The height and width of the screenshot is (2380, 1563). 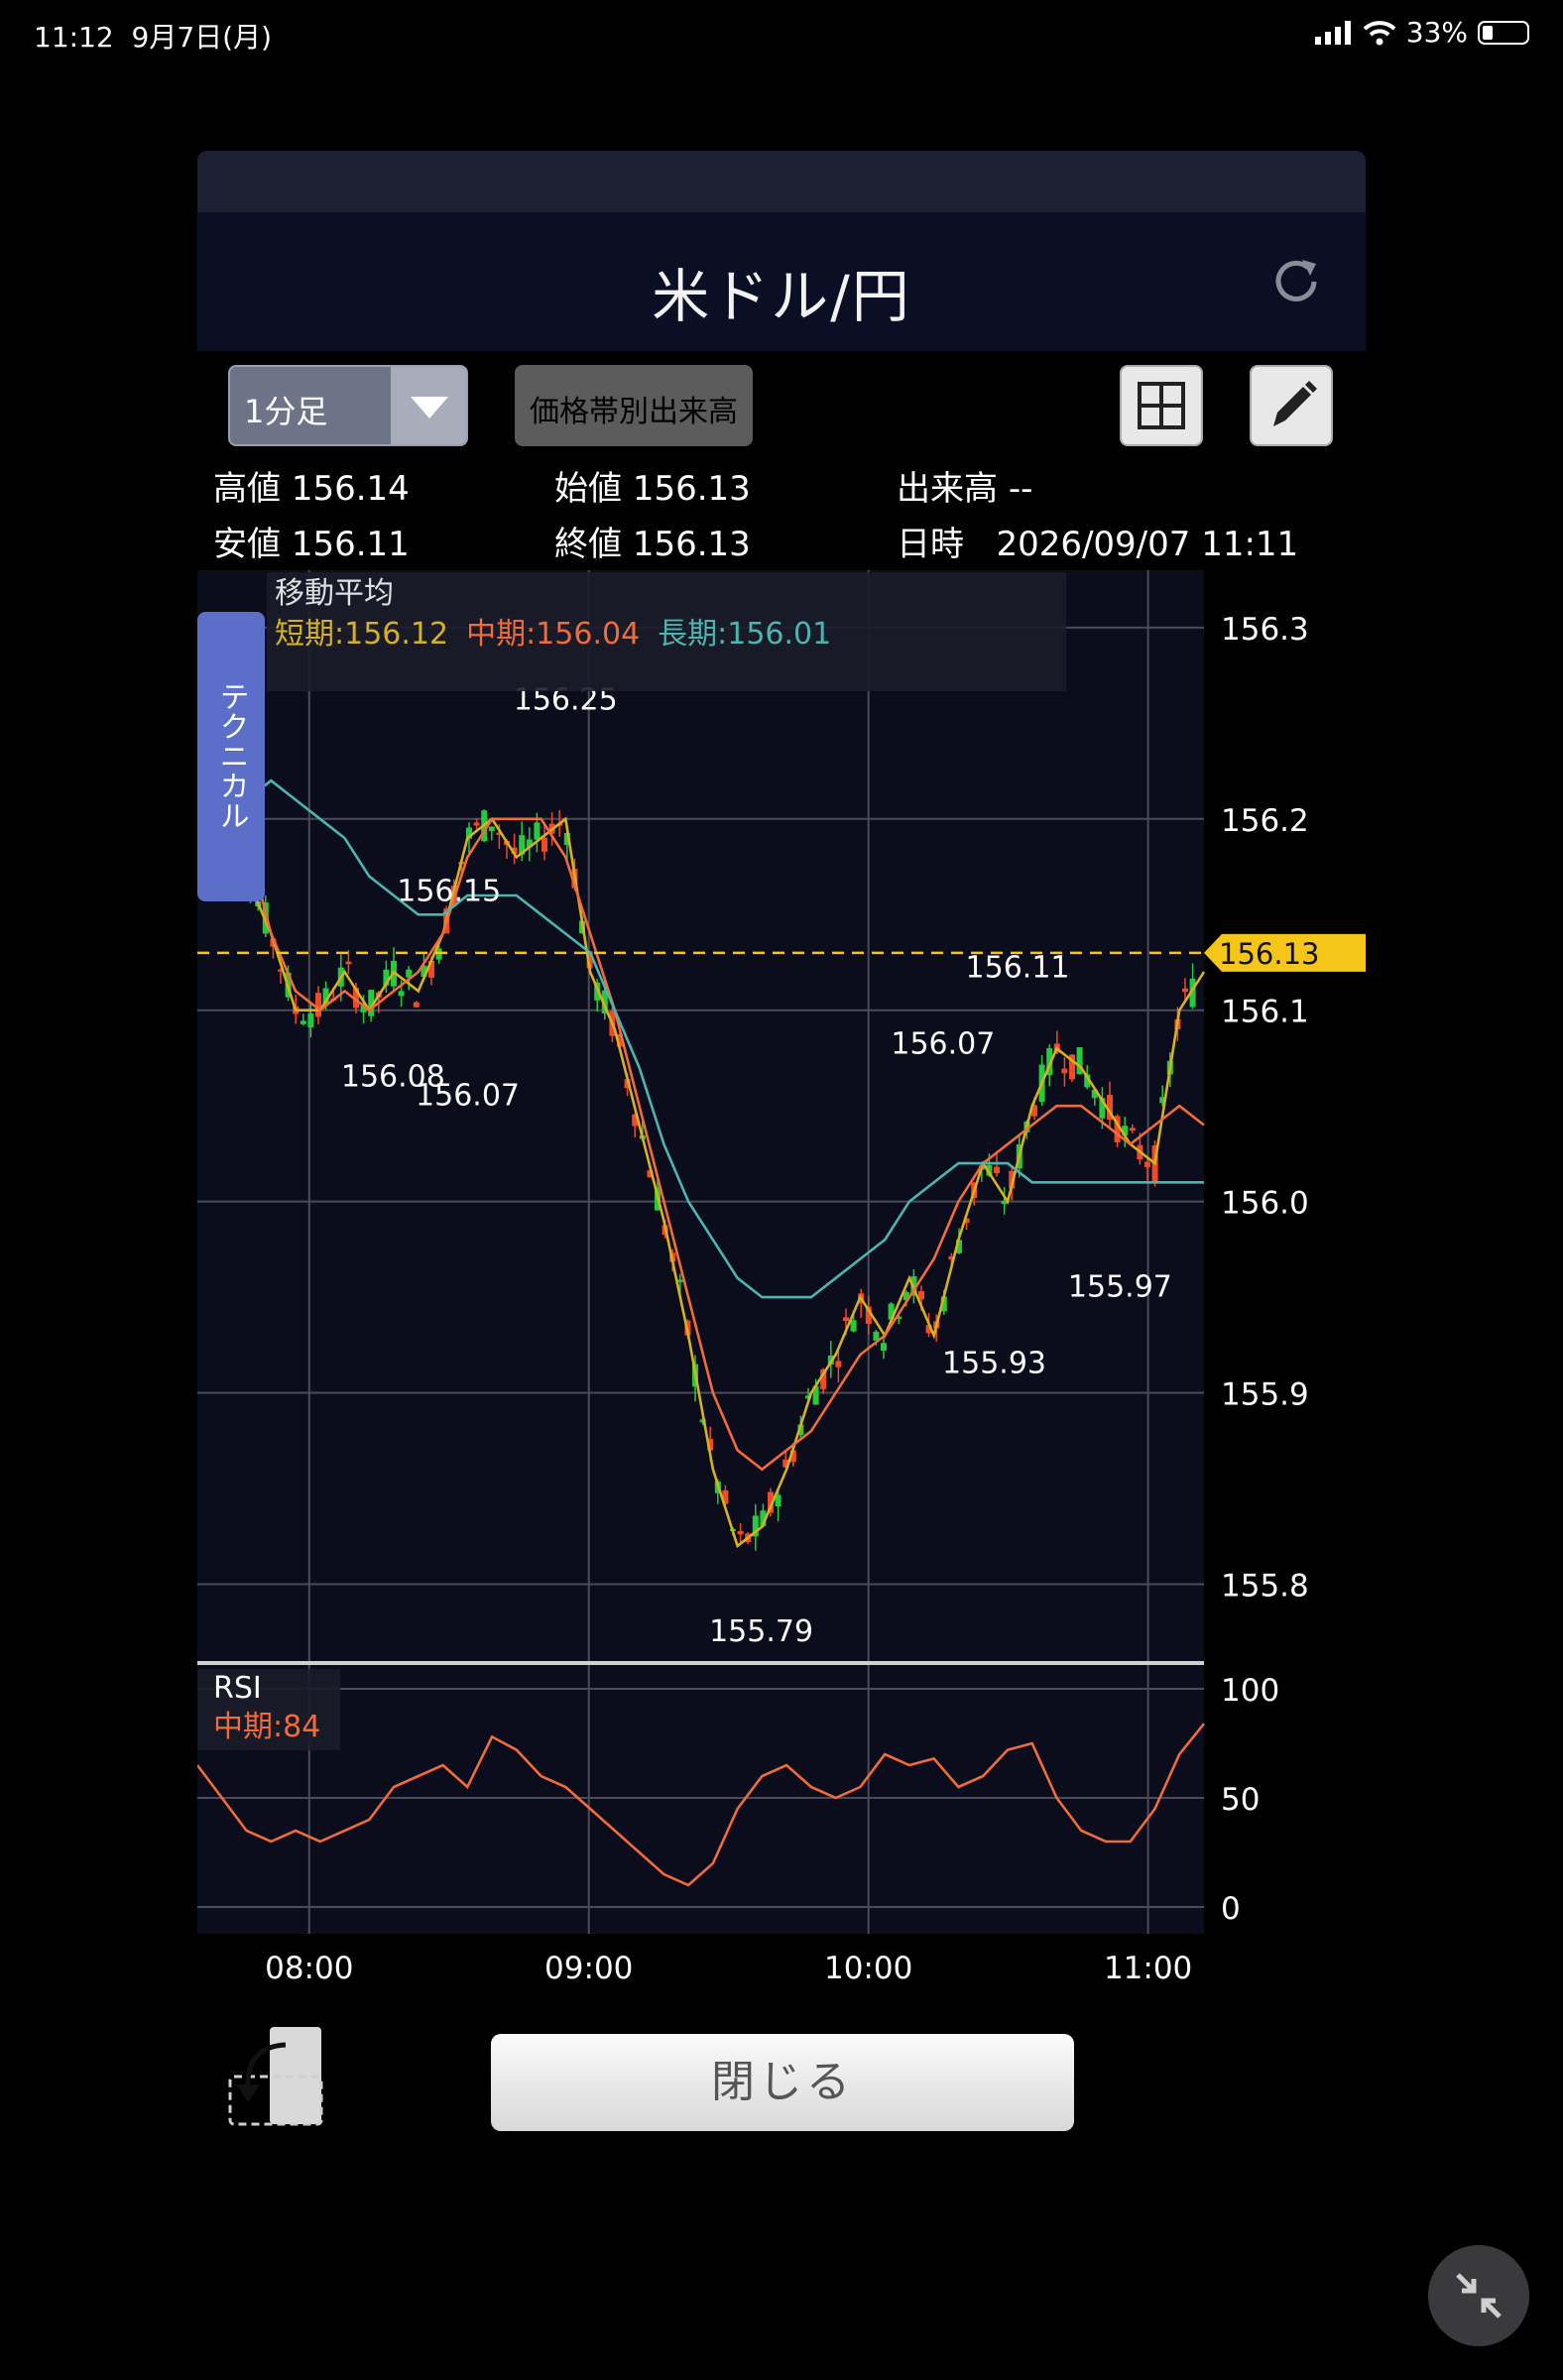 What do you see at coordinates (1265, 1395) in the screenshot?
I see `y-tick-label: 155.9` at bounding box center [1265, 1395].